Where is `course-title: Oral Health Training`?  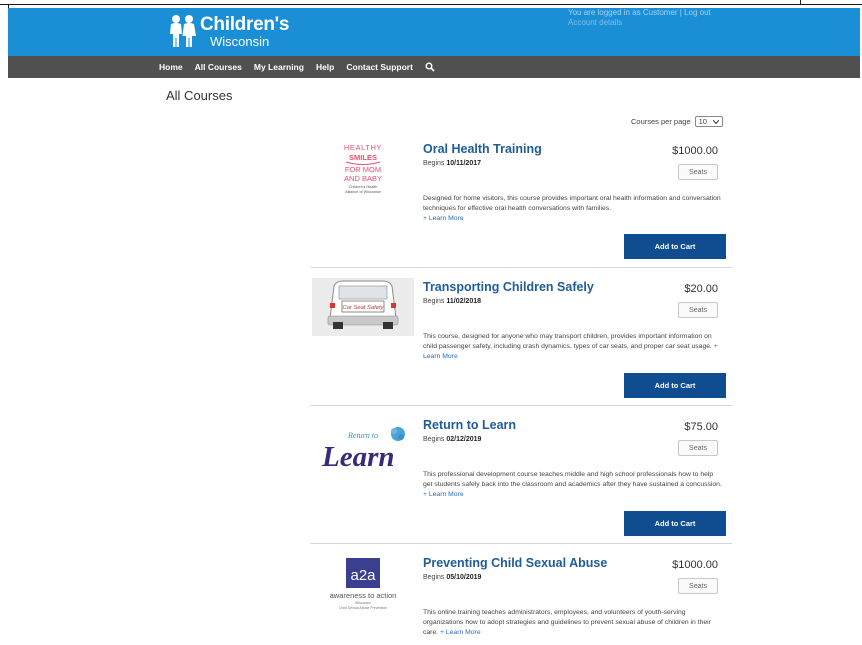
course-title: Oral Health Training is located at coordinates (482, 149).